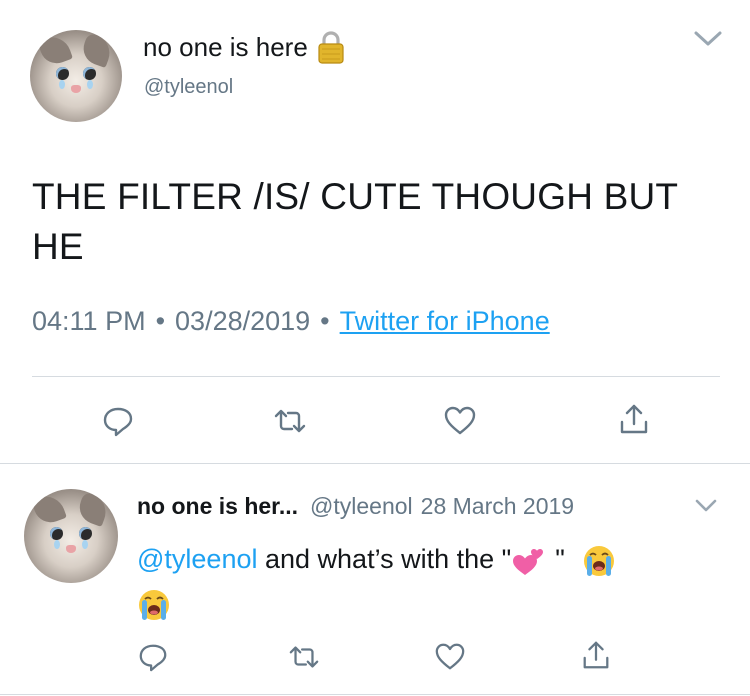 This screenshot has width=750, height=696. Describe the element at coordinates (384, 559) in the screenshot. I see `reply-text-body: and what’s with the "` at that location.